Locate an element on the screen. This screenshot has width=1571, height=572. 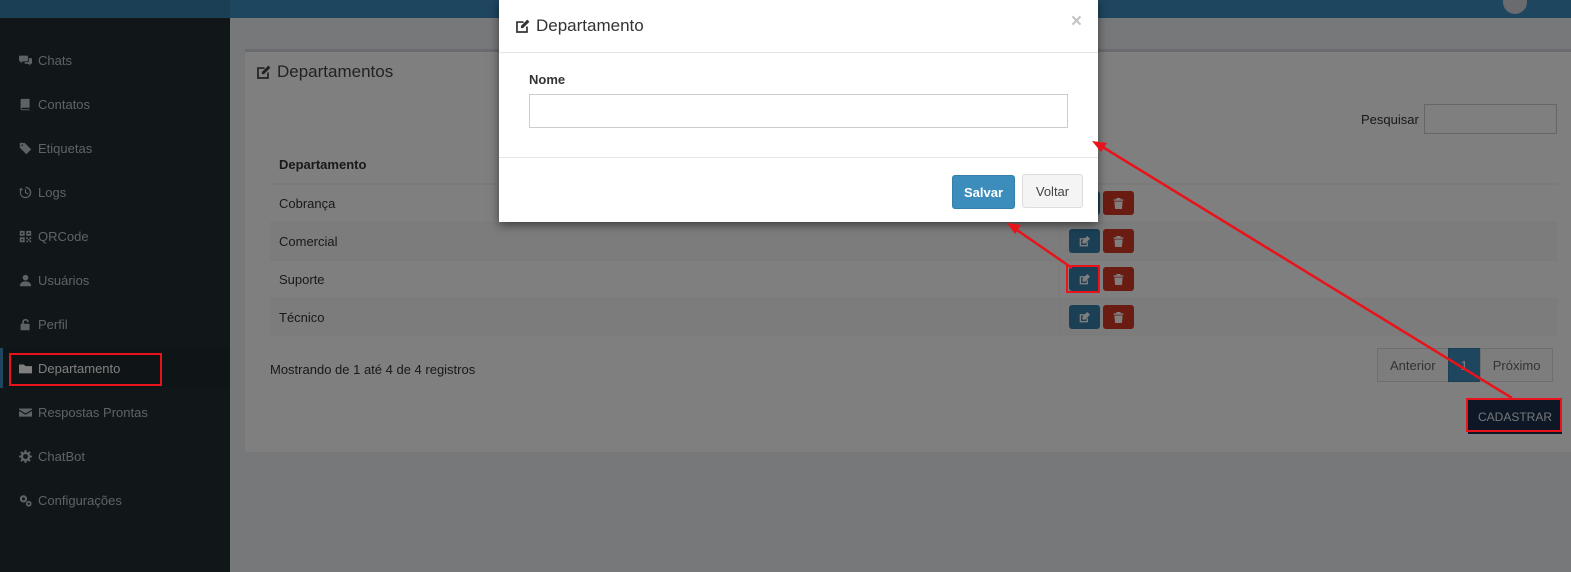
modal-title-text: Departamento is located at coordinates (590, 25).